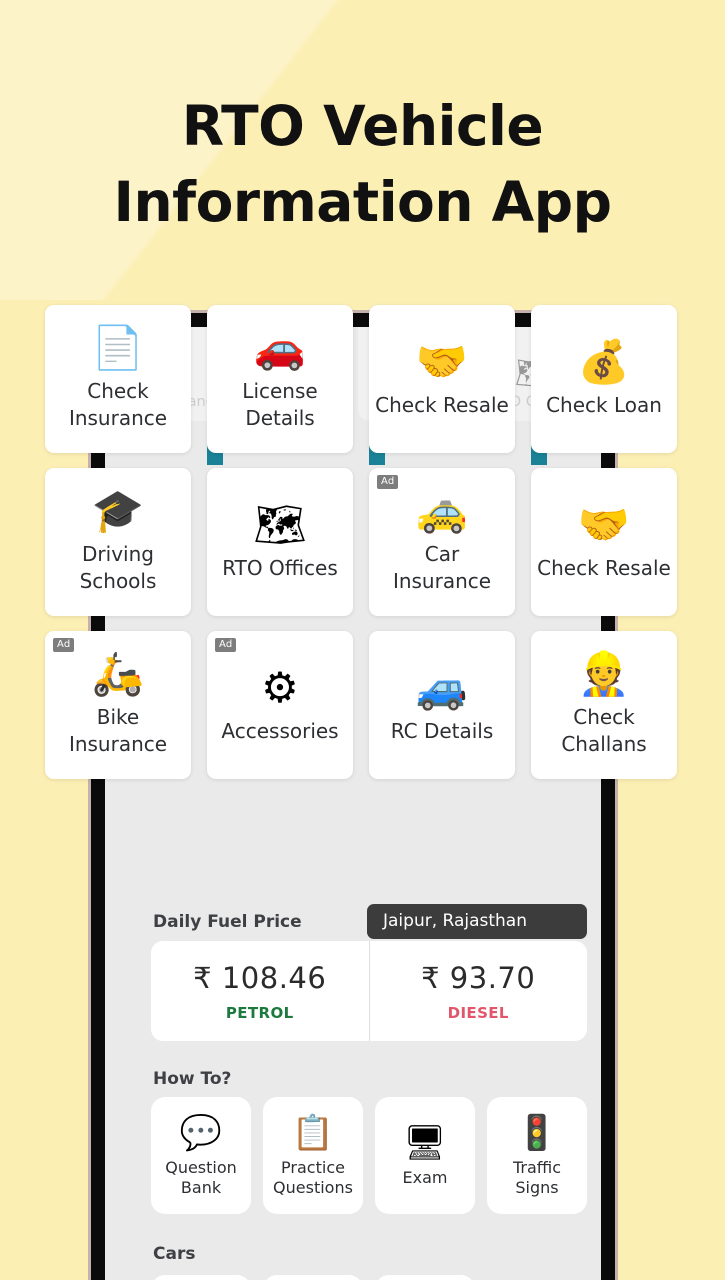  Describe the element at coordinates (537, 1177) in the screenshot. I see `how-to-tile-label: Traffic Signs` at that location.